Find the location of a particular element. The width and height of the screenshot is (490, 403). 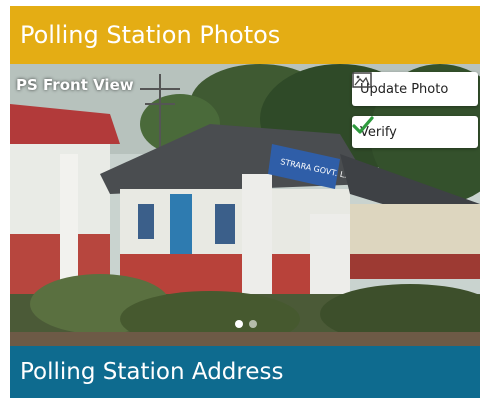

address-section-header: Polling Station Address is located at coordinates (245, 372).